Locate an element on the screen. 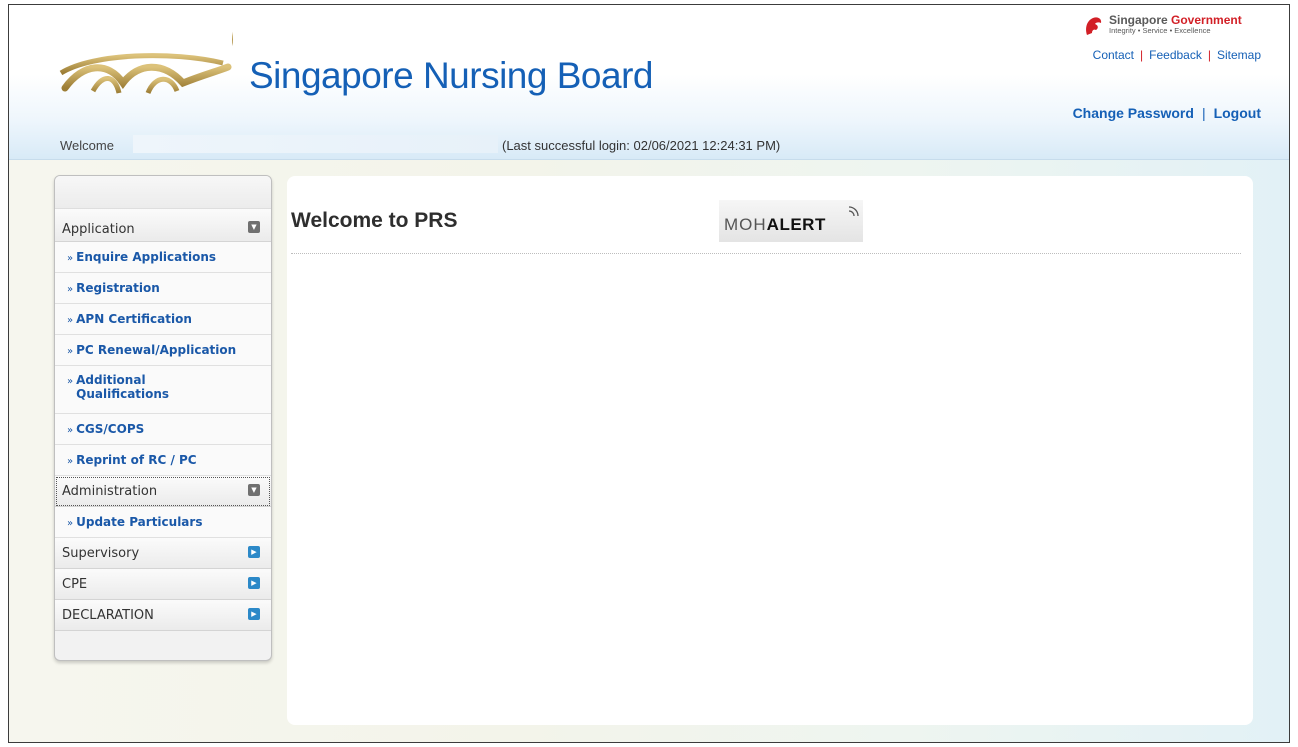  section-label: Administration is located at coordinates (110, 491).